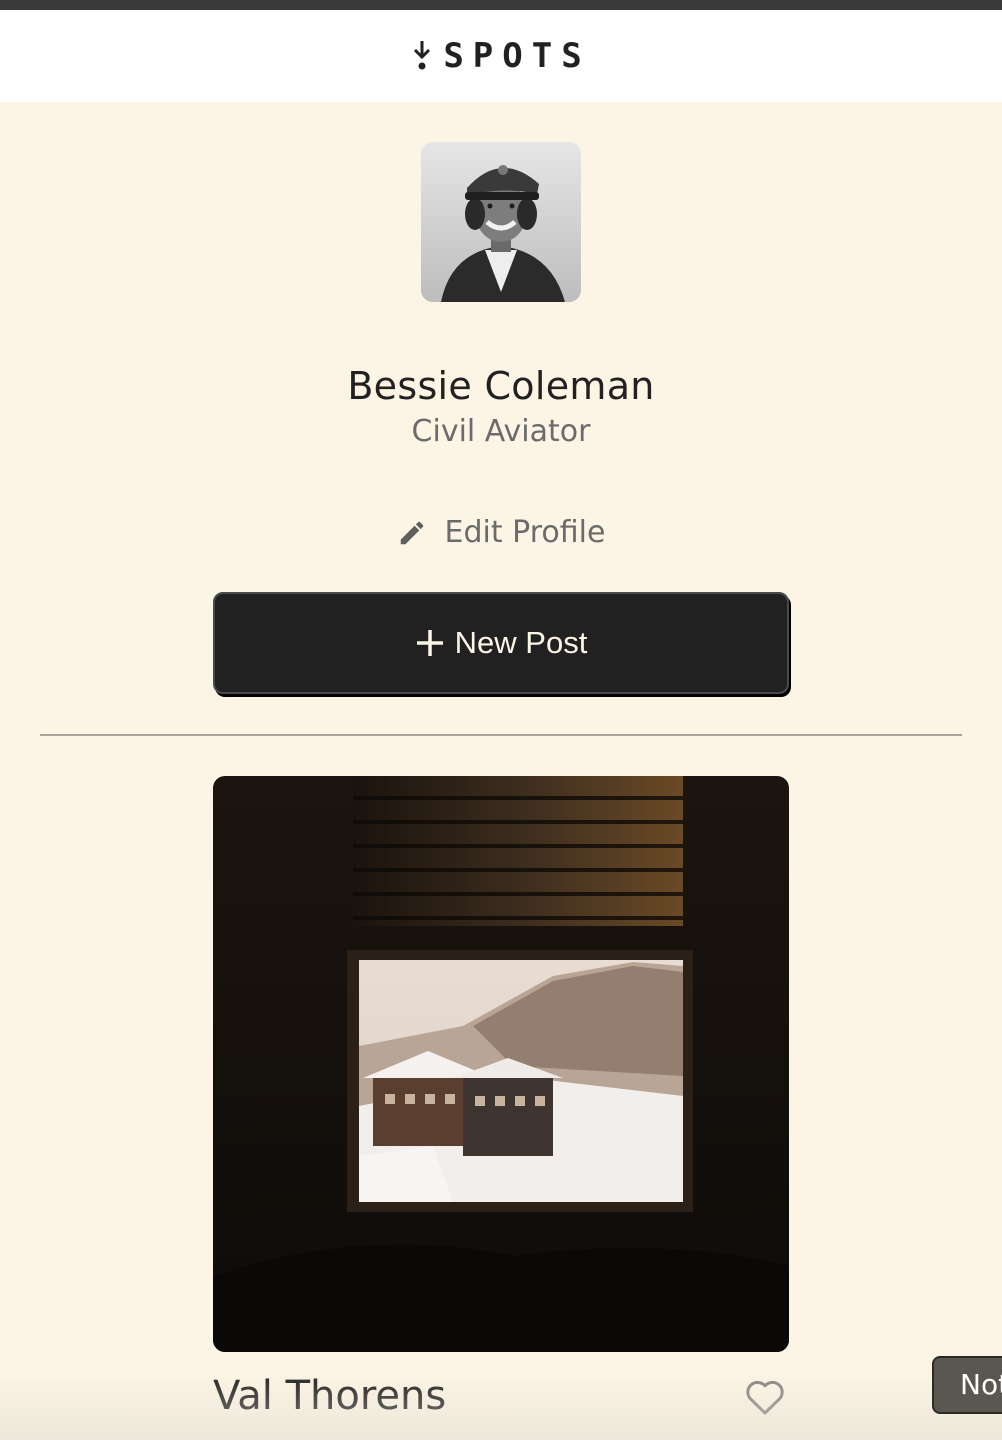 This screenshot has width=1002, height=1440. What do you see at coordinates (501, 5) in the screenshot?
I see `browser-top-strip` at bounding box center [501, 5].